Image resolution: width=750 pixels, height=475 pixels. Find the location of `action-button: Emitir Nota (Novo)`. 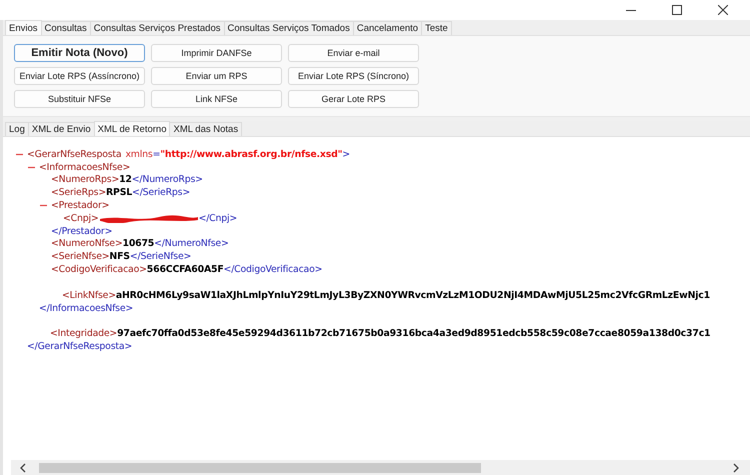

action-button: Emitir Nota (Novo) is located at coordinates (79, 53).